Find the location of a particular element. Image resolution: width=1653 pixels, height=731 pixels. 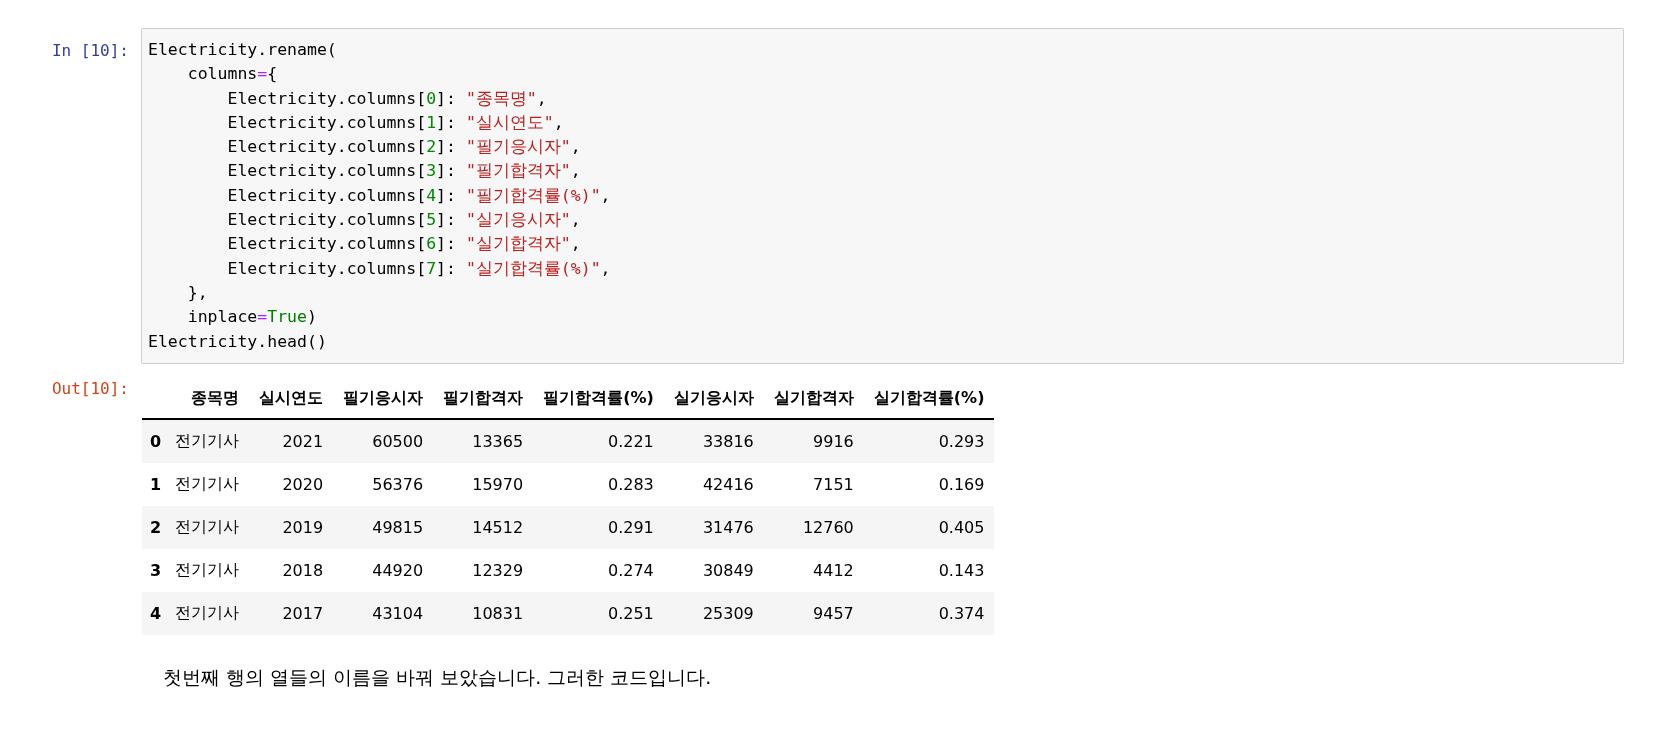

table-cell: 2017 is located at coordinates (291, 613).